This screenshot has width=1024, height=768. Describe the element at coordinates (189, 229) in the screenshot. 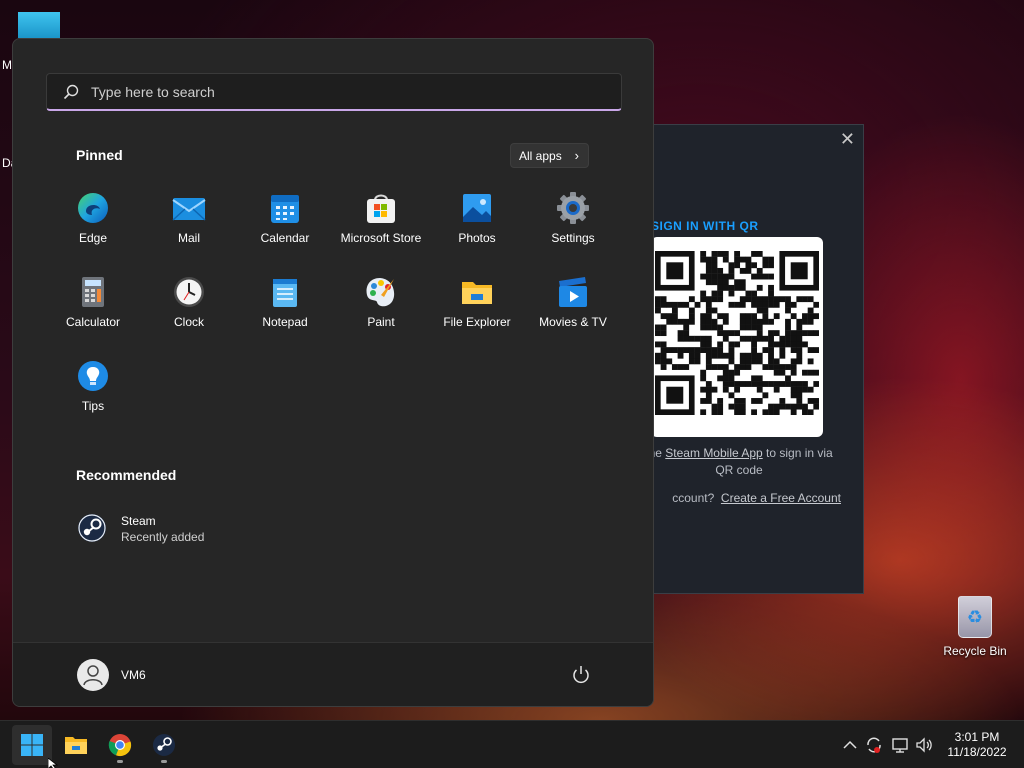

I see `pinned-app-mail: Mail` at that location.